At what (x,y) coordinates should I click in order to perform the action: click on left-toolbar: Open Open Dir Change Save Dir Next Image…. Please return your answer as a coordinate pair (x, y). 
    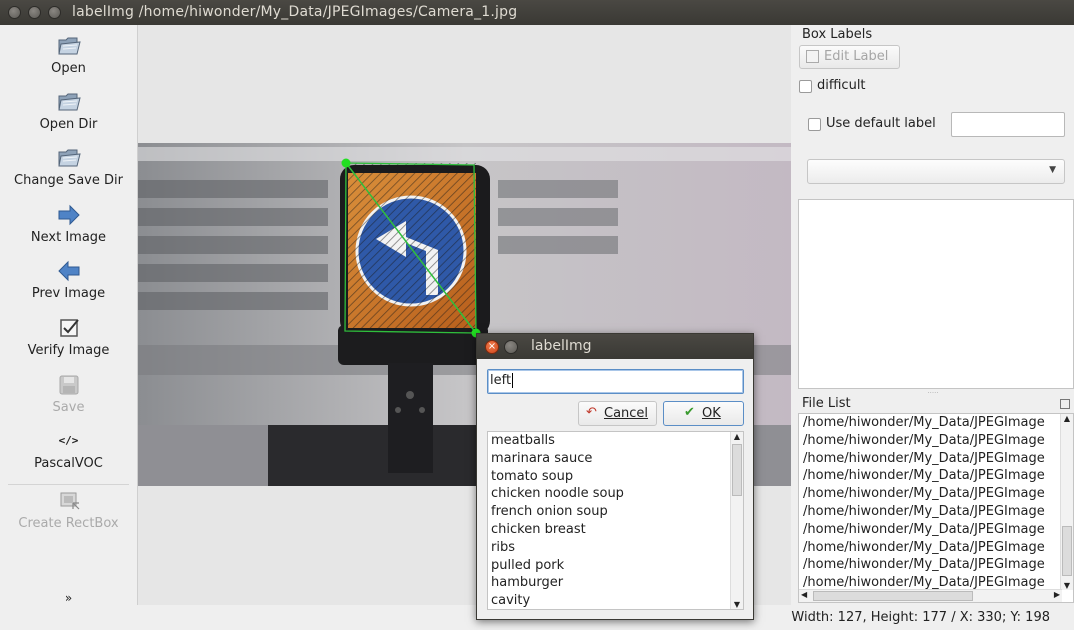
    Looking at the image, I should click on (68, 317).